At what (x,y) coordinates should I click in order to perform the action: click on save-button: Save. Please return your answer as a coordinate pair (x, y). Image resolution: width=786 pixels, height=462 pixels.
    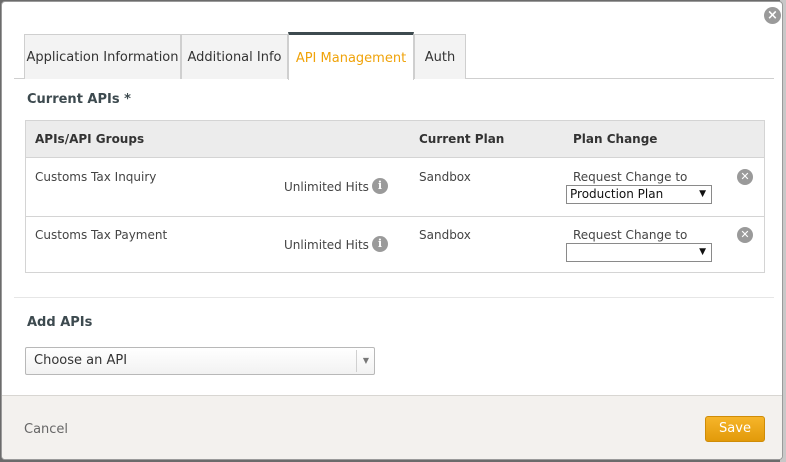
    Looking at the image, I should click on (735, 429).